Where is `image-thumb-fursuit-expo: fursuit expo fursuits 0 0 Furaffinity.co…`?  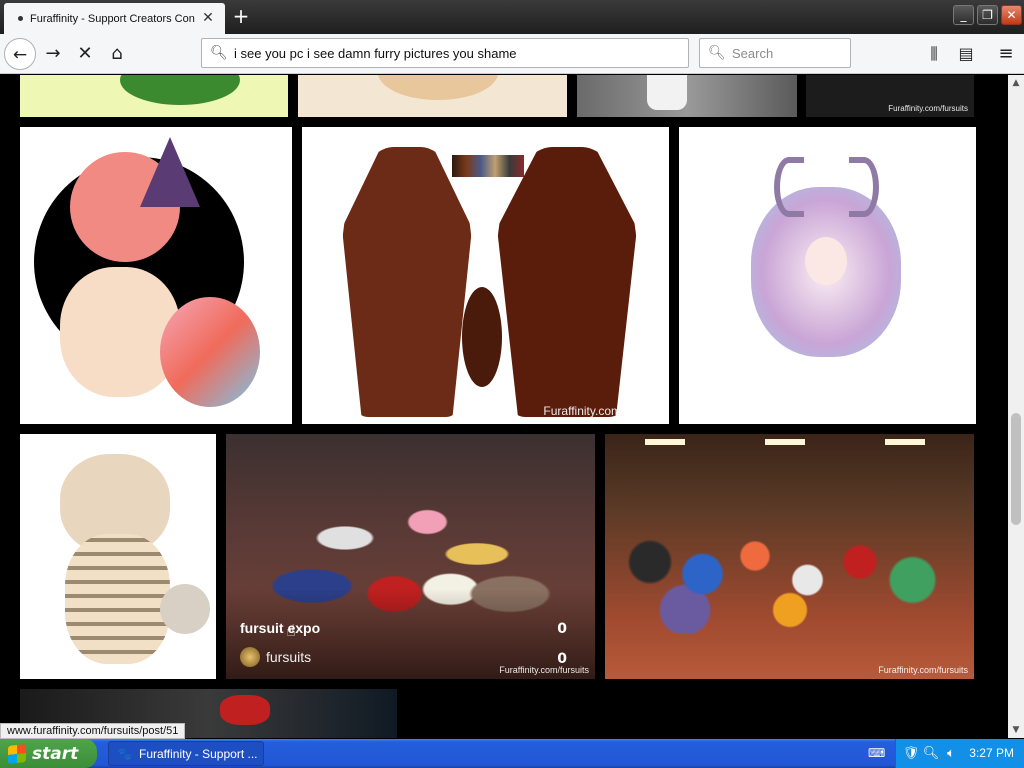 image-thumb-fursuit-expo: fursuit expo fursuits 0 0 Furaffinity.co… is located at coordinates (410, 556).